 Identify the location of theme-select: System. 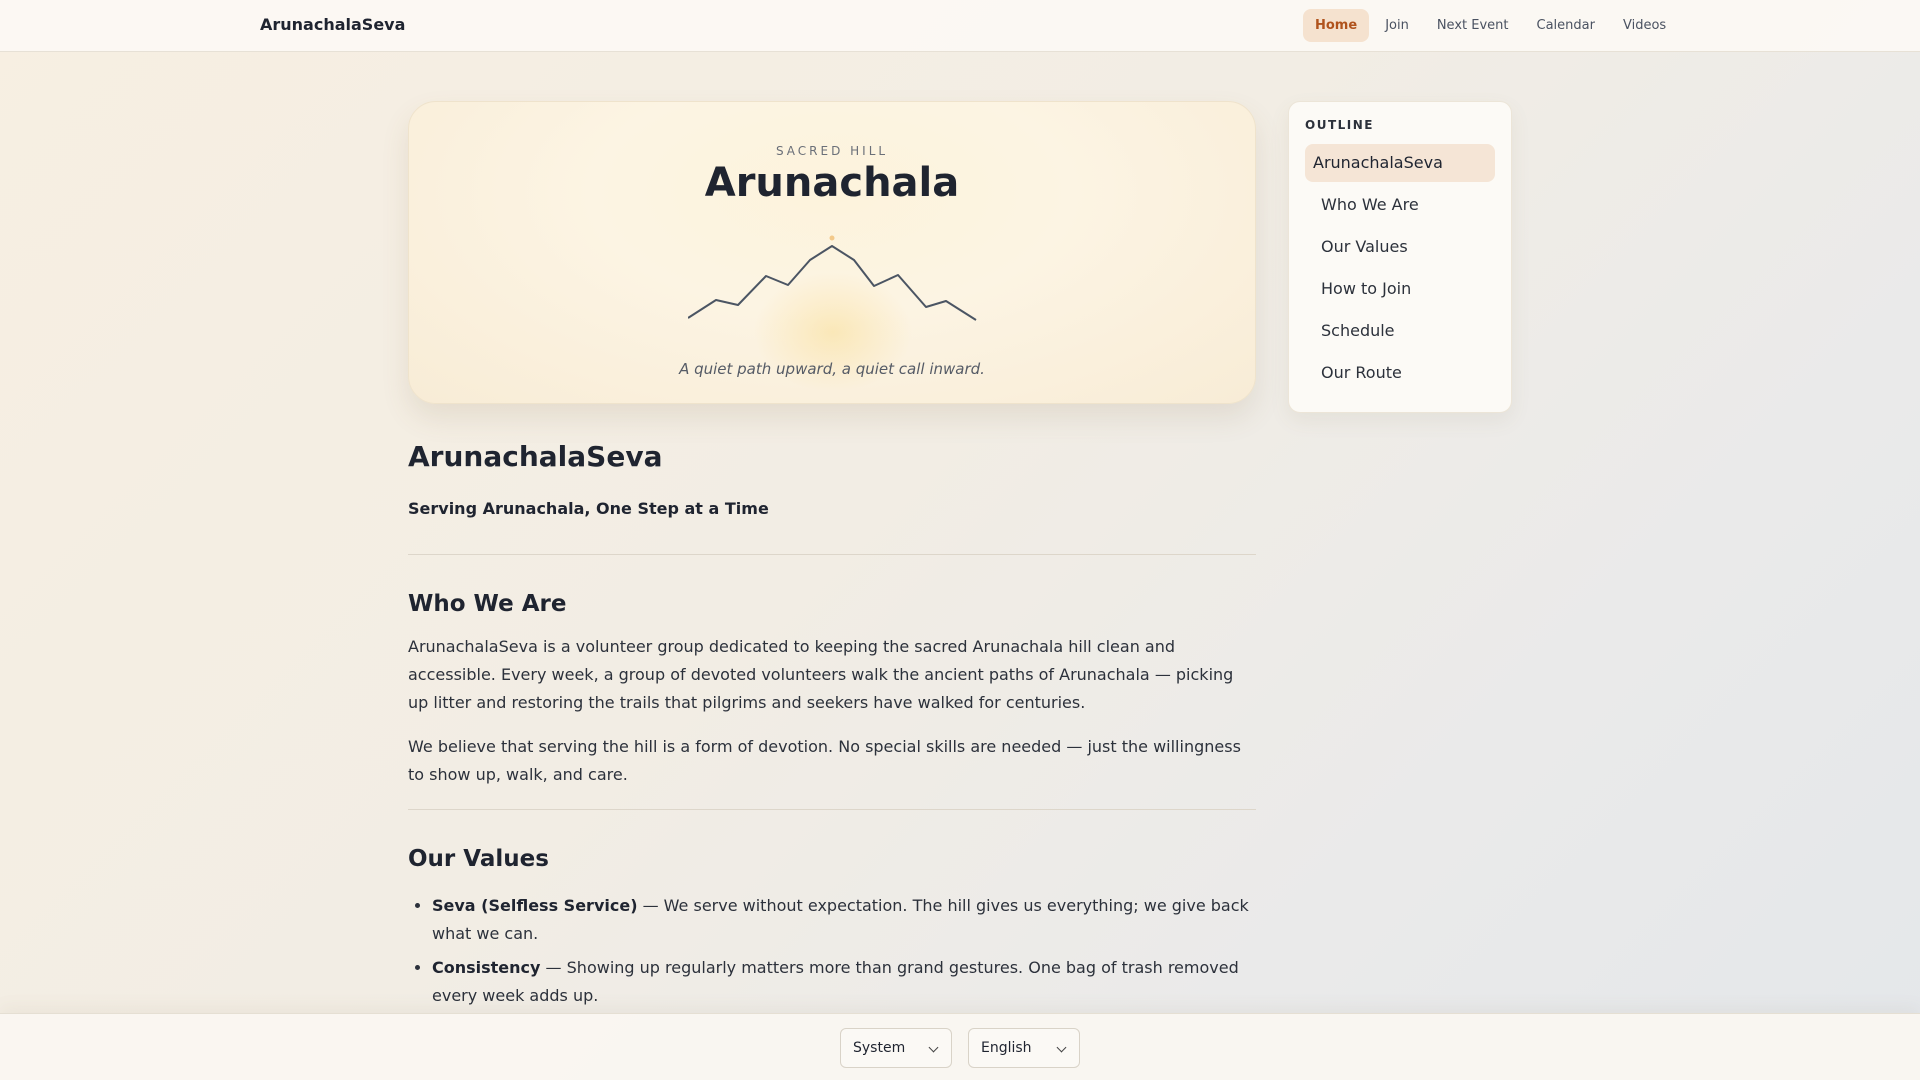
(896, 1048).